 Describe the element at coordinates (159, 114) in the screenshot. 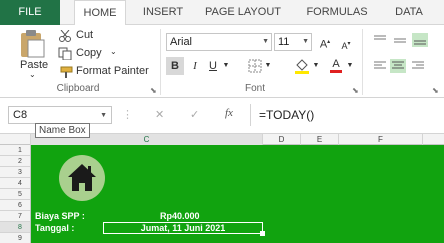

I see `cancel-icon: ✕` at that location.